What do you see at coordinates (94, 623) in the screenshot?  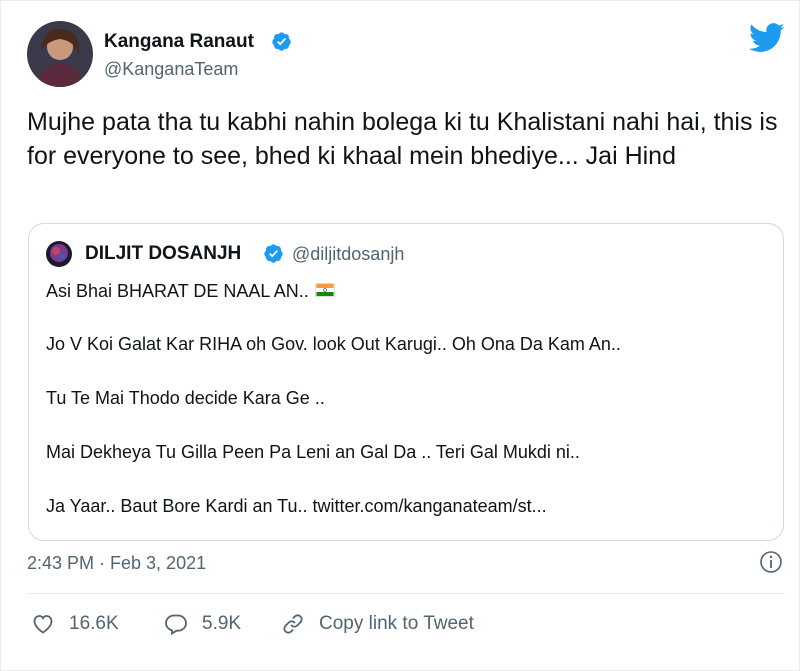 I see `like-count: 16.6K` at bounding box center [94, 623].